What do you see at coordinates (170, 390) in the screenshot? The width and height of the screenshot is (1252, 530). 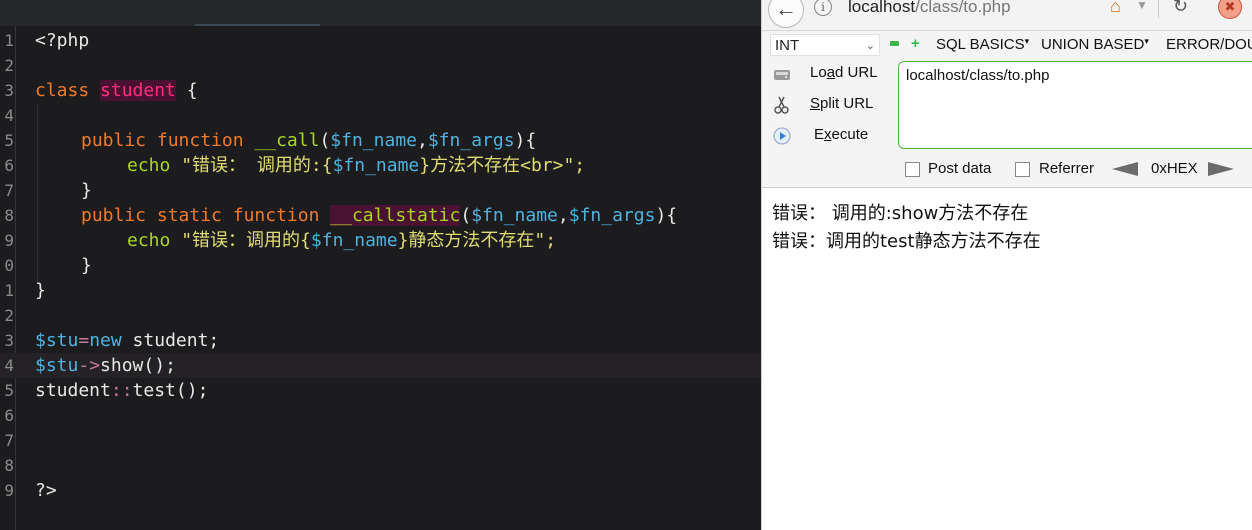 I see `identifier: test();` at bounding box center [170, 390].